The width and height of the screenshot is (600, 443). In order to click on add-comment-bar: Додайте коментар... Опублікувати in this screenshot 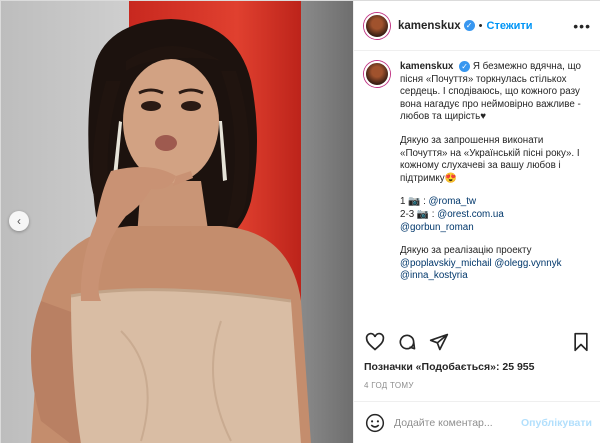, I will do `click(477, 422)`.